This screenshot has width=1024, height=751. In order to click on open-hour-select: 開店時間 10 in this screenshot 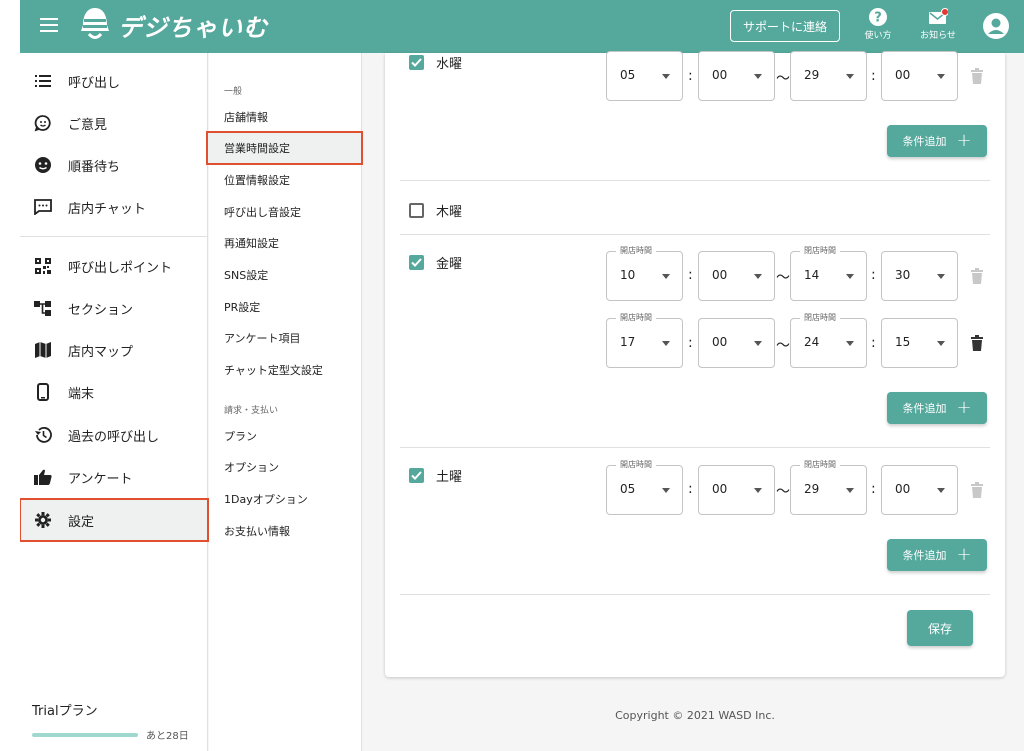, I will do `click(644, 273)`.